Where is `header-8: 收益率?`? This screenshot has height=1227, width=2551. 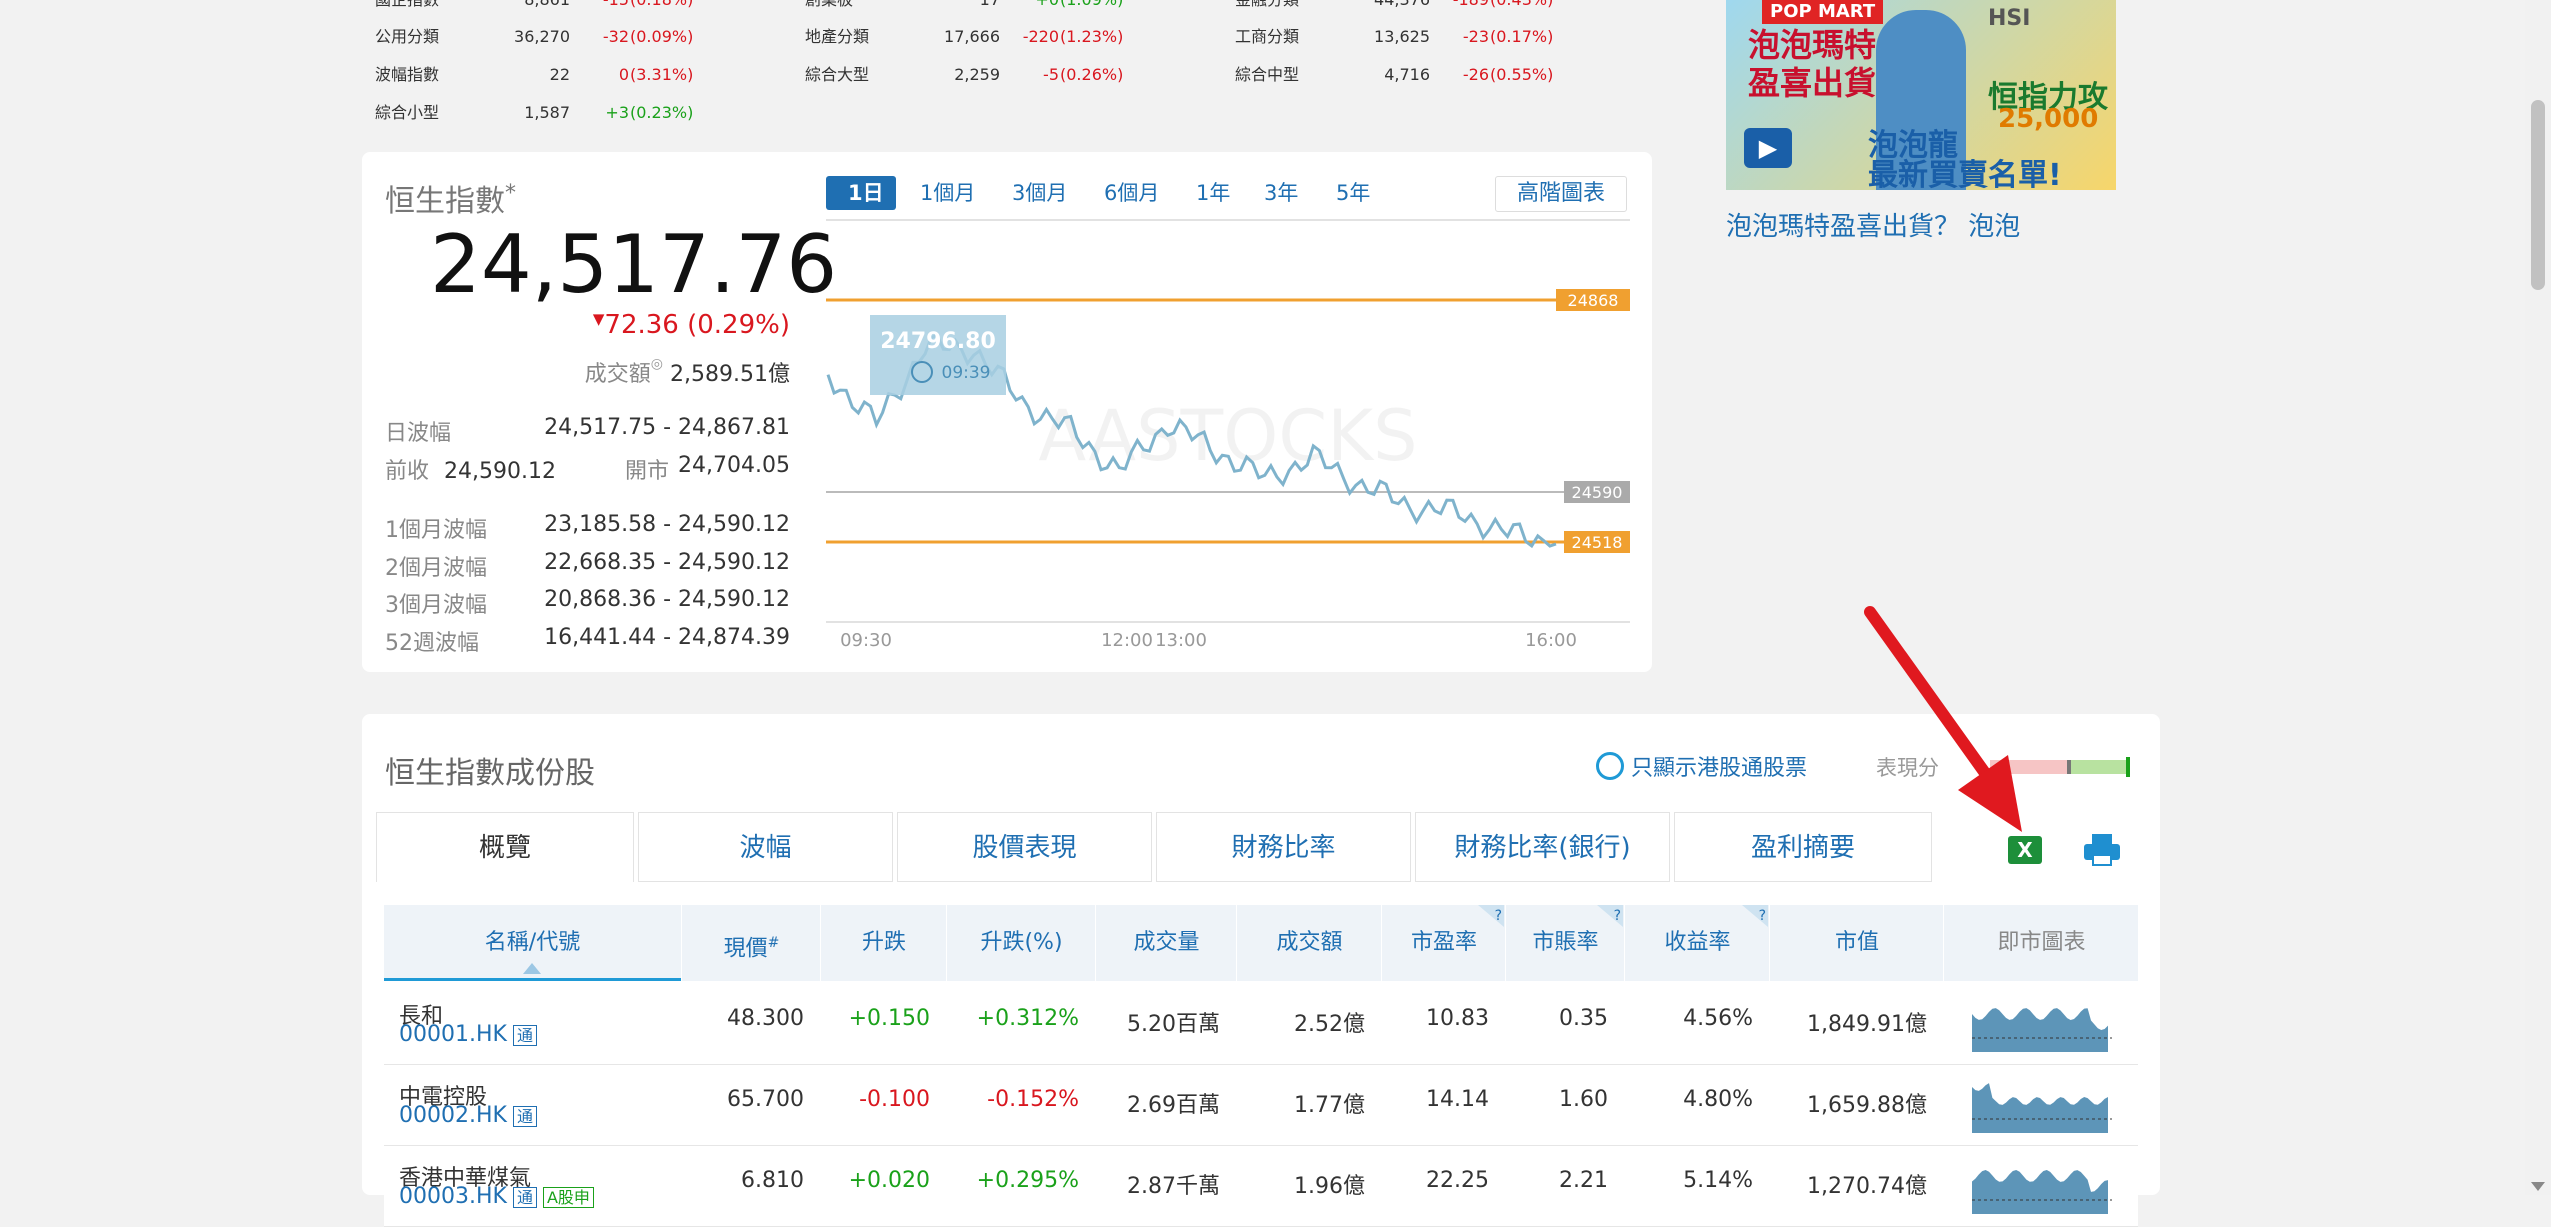
header-8: 收益率? is located at coordinates (1697, 943).